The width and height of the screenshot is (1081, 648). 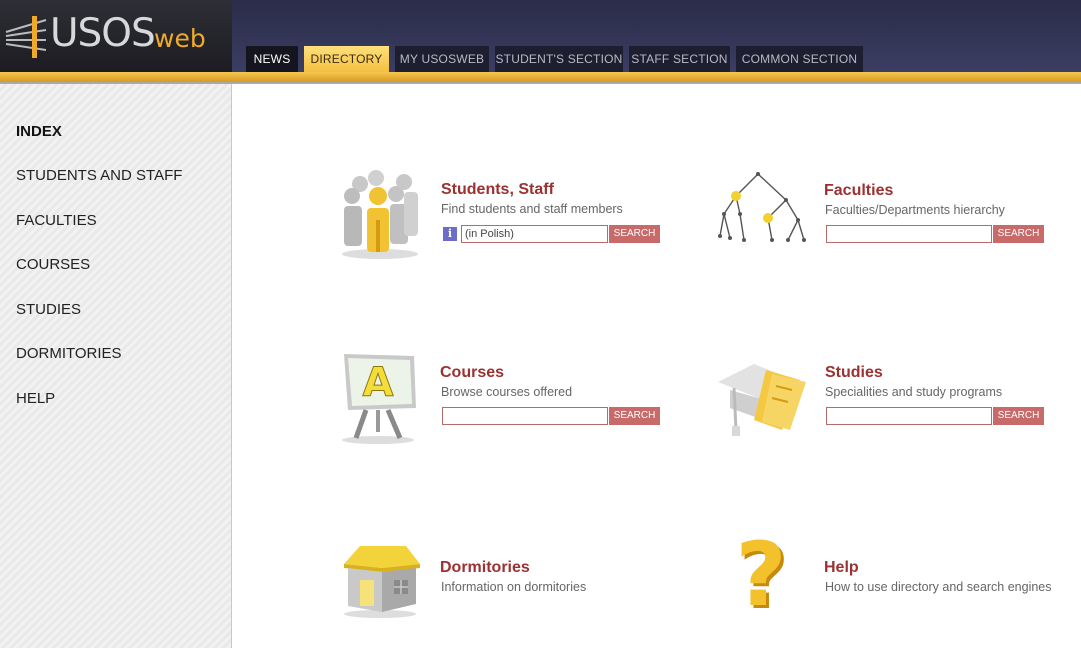 I want to click on easel-icon: A, so click(x=378, y=398).